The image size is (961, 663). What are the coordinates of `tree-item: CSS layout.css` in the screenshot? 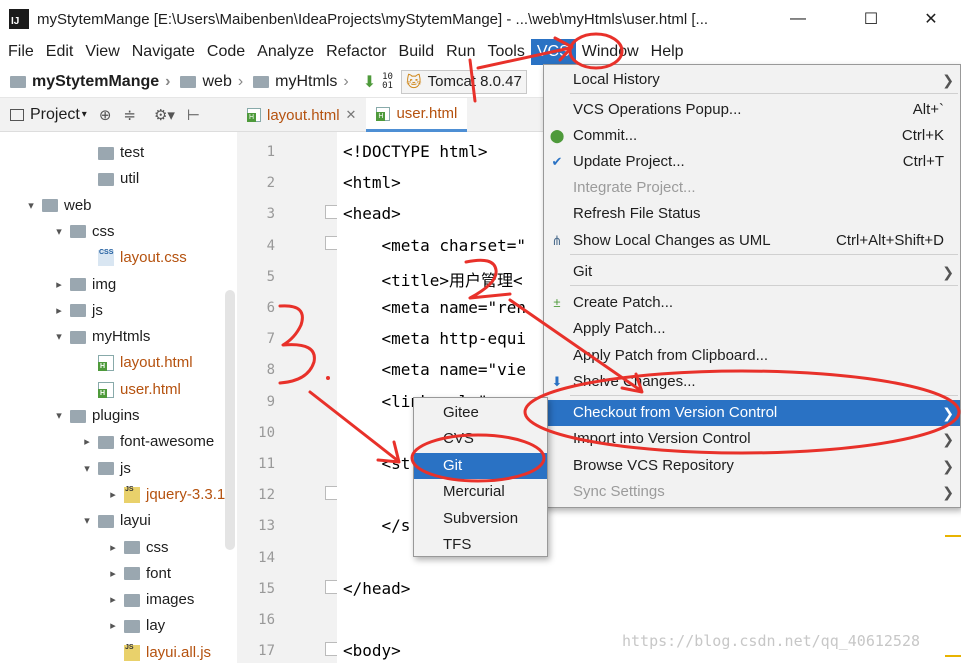 It's located at (133, 258).